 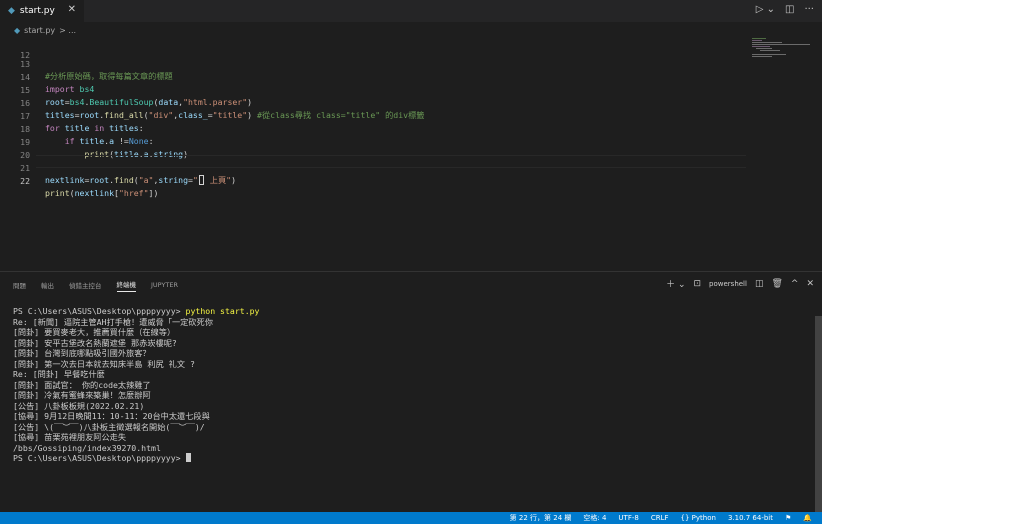 What do you see at coordinates (39, 30) in the screenshot?
I see `breadcrumb-file: start.py` at bounding box center [39, 30].